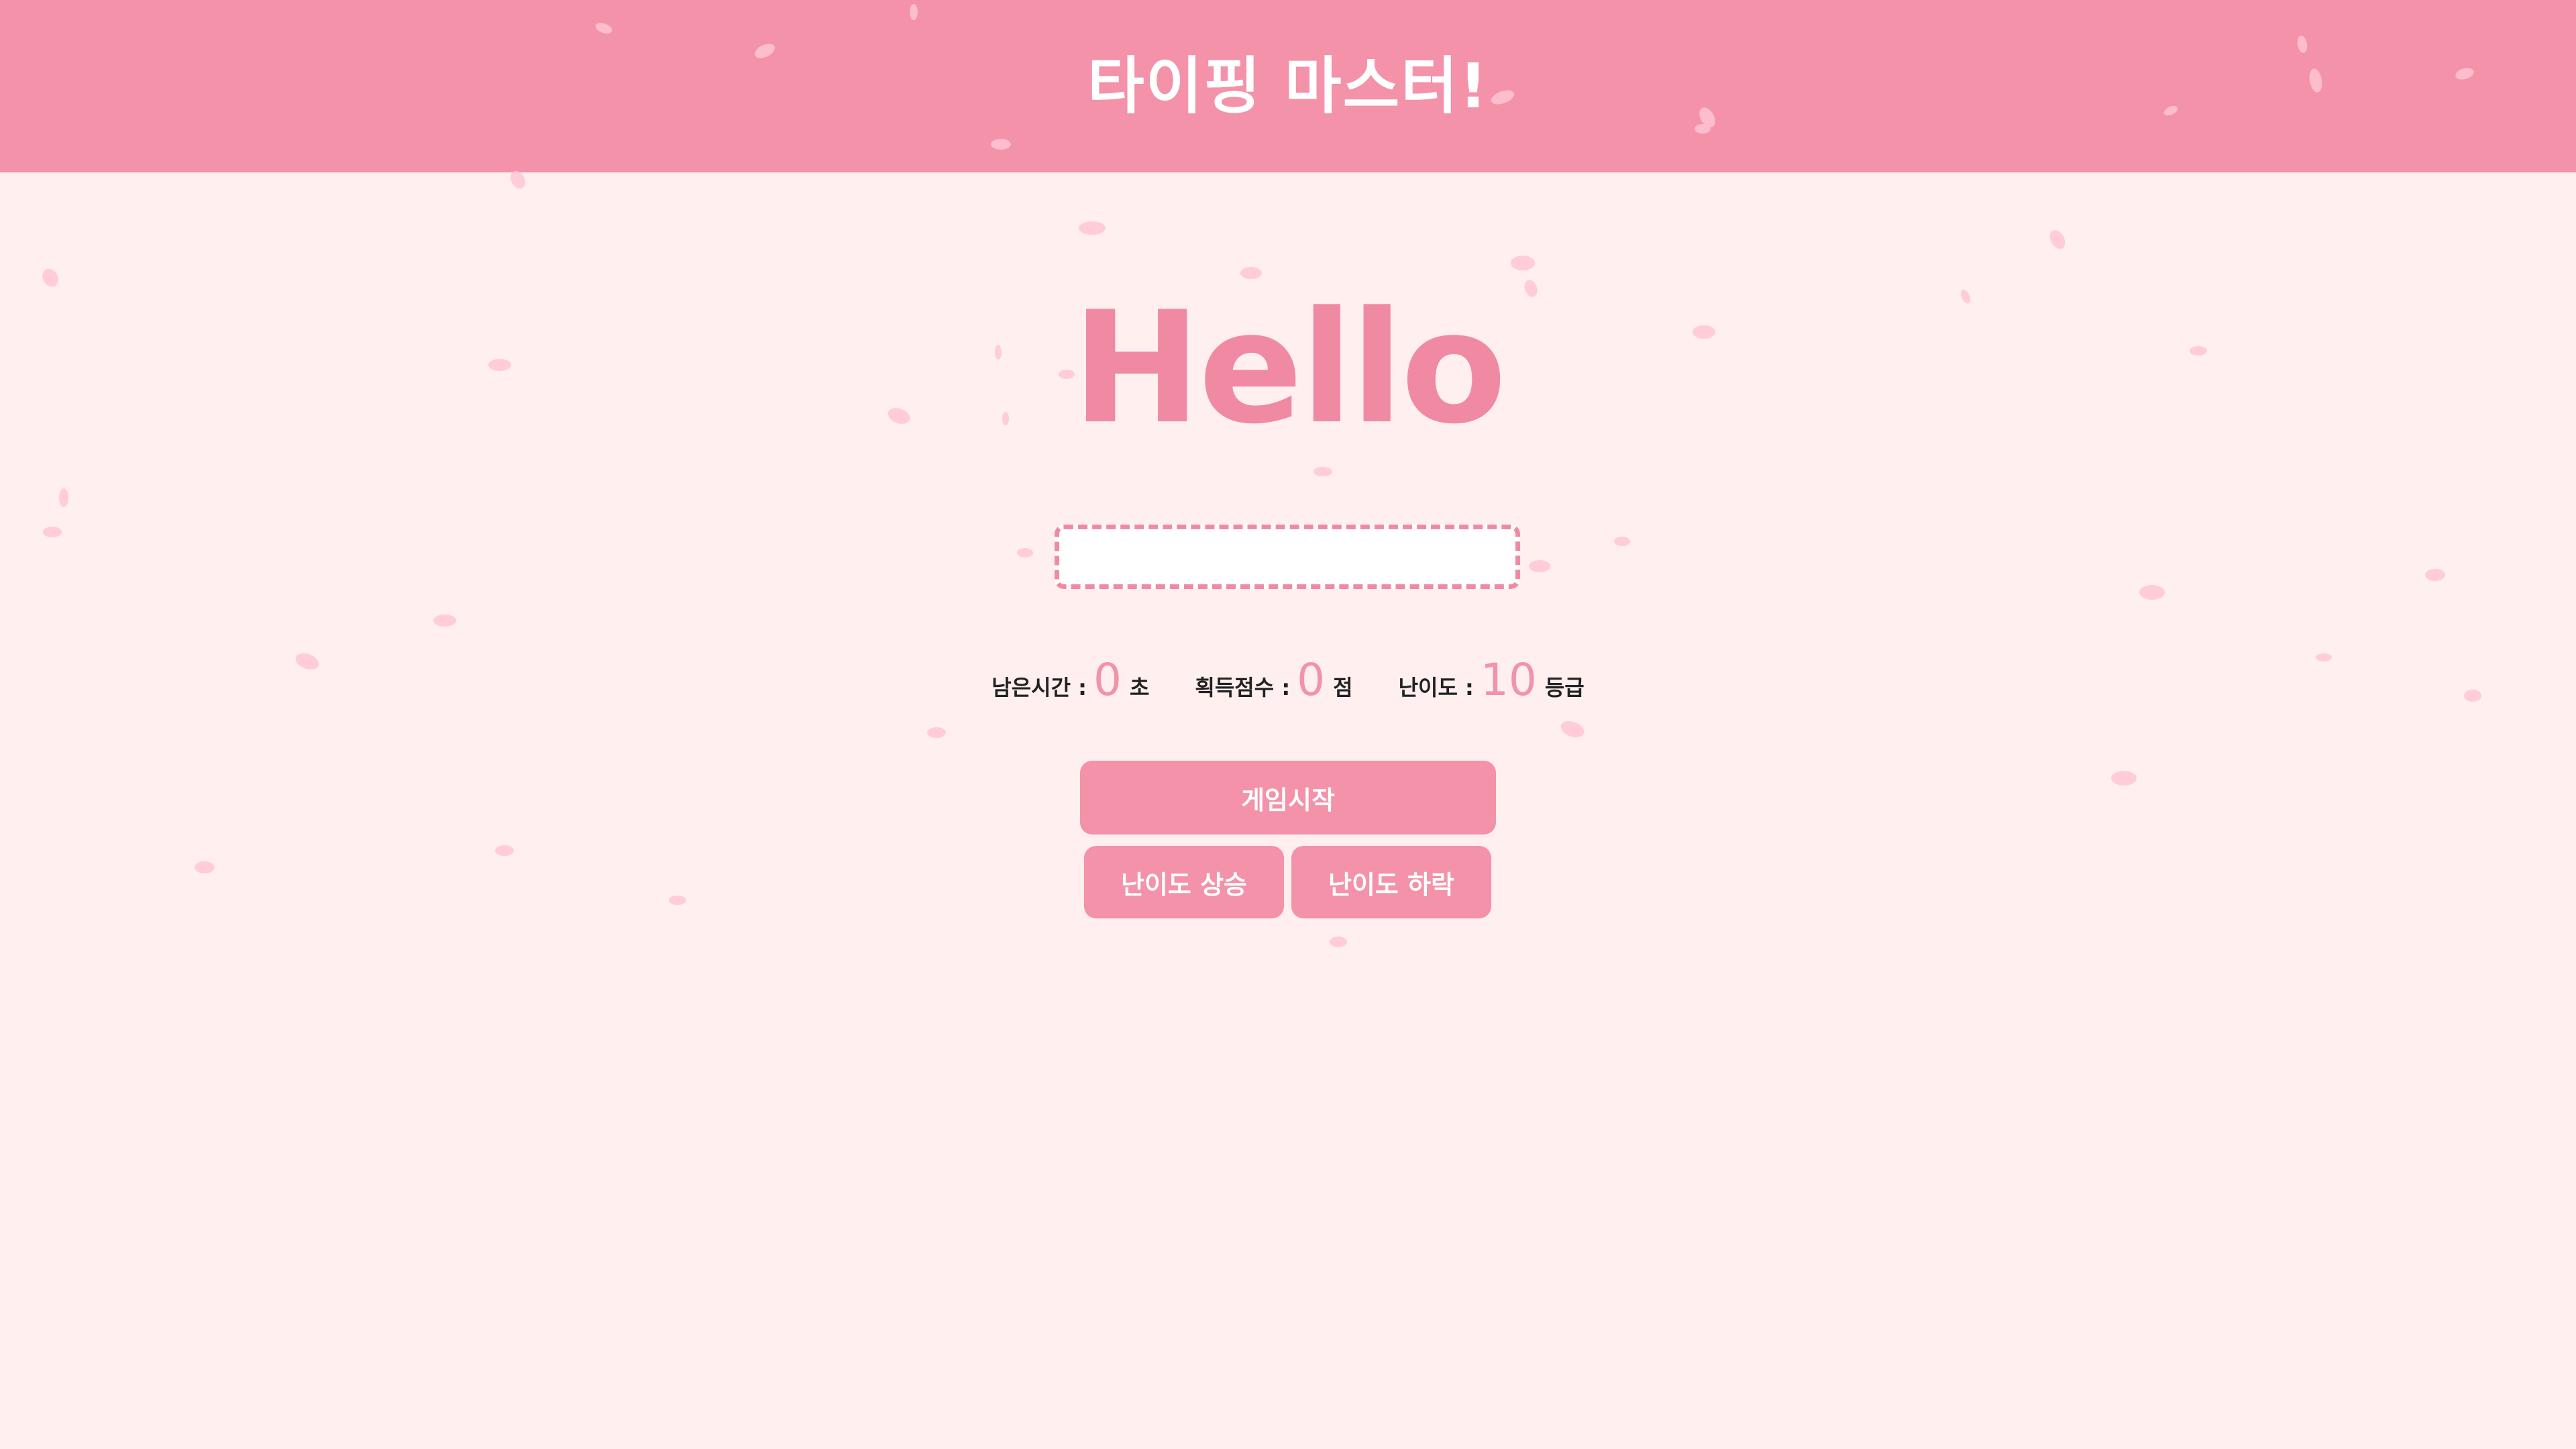 The height and width of the screenshot is (1449, 2576). I want to click on word-input-box, so click(1287, 557).